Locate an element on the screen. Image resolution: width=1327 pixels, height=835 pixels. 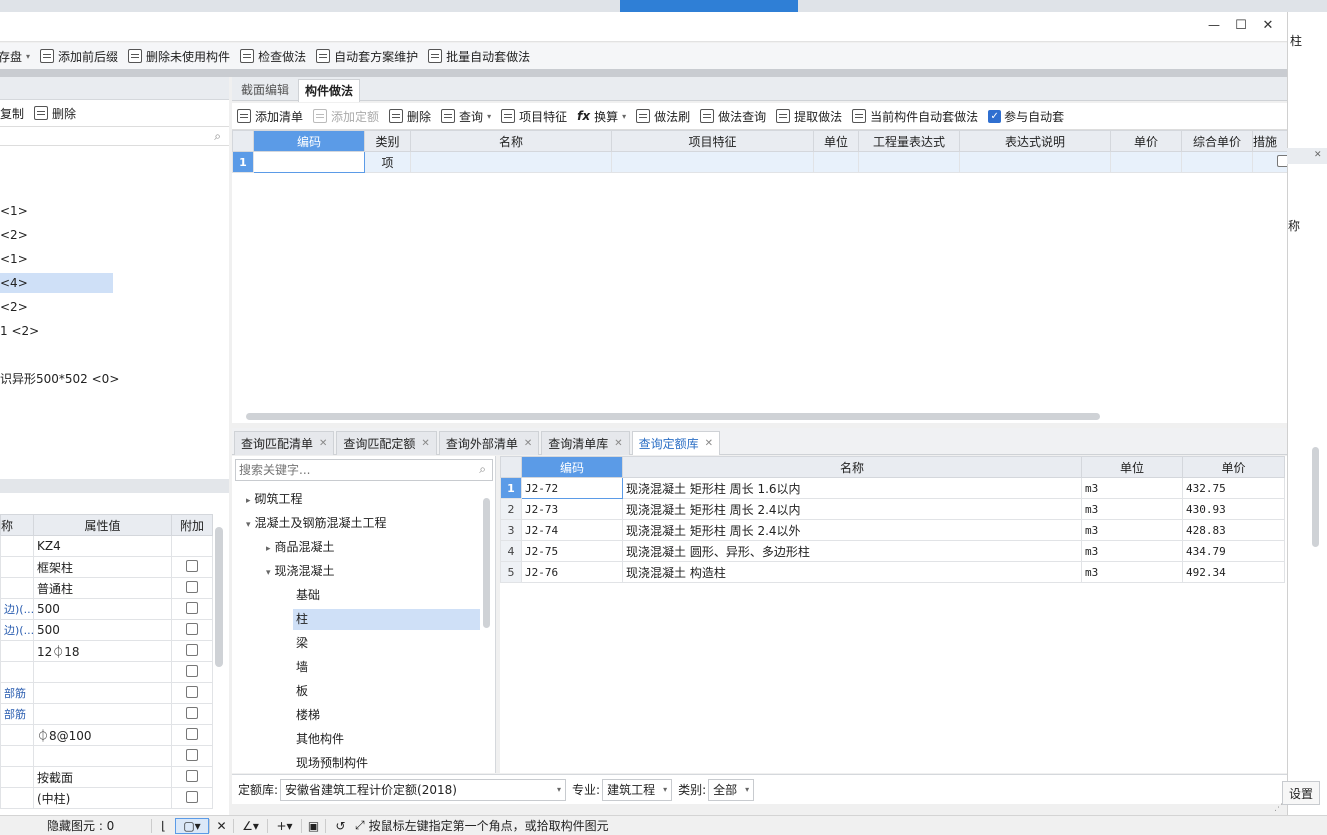
tree-item-selected: <4> is located at coordinates (14, 283).